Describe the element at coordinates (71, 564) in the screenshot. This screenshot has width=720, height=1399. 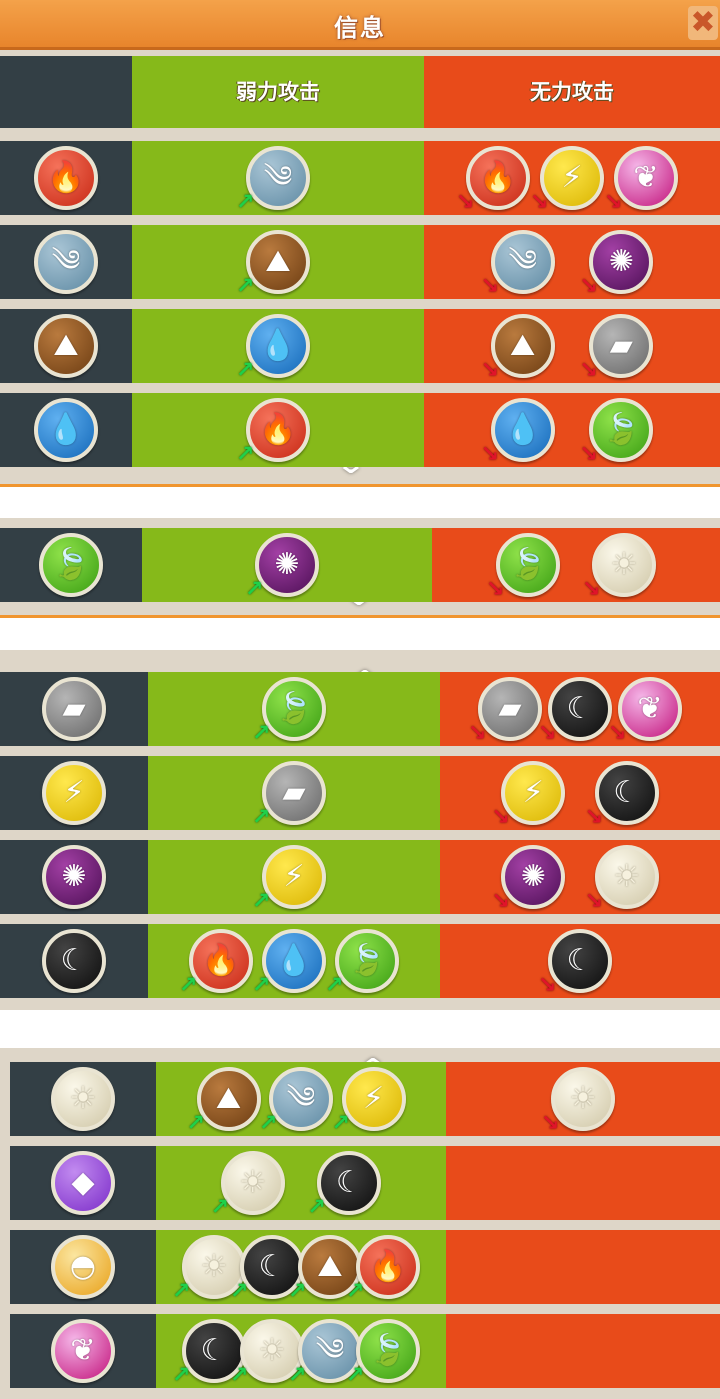
I see `element-glyph: 🍃` at that location.